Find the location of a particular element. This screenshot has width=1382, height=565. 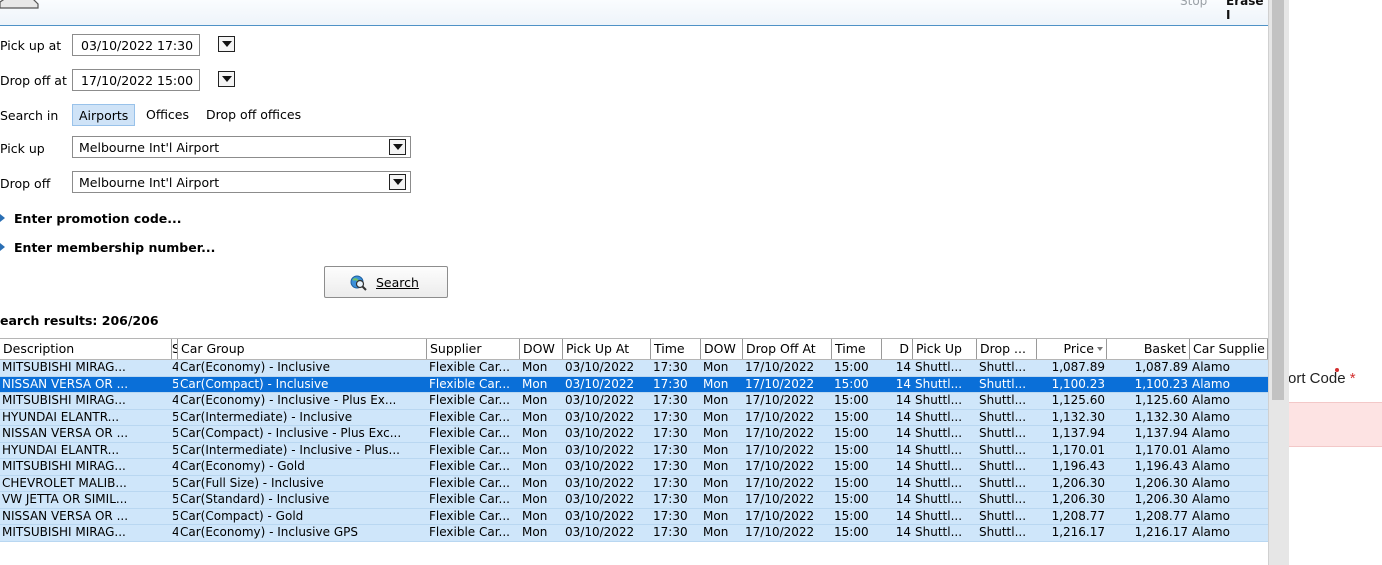

erase-button: Erase I is located at coordinates (1247, 11).